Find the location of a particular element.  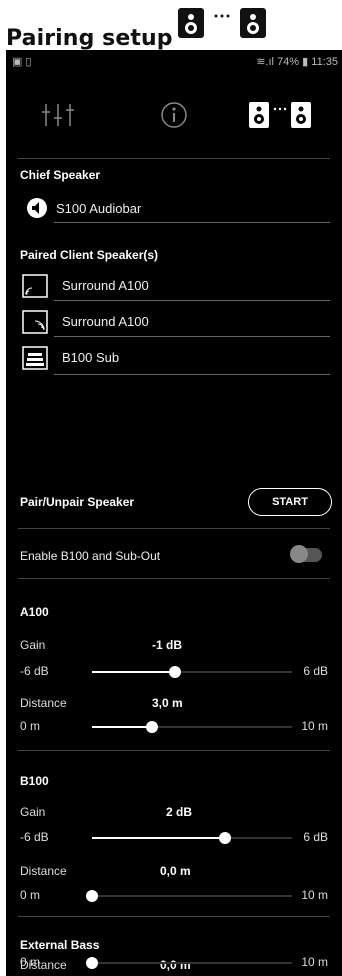

a100-gain-slider is located at coordinates (192, 672).